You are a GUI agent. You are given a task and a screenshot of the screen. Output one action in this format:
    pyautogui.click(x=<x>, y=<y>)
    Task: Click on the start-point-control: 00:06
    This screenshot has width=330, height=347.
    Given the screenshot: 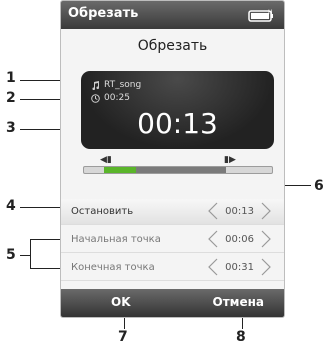 What is the action you would take?
    pyautogui.click(x=239, y=239)
    